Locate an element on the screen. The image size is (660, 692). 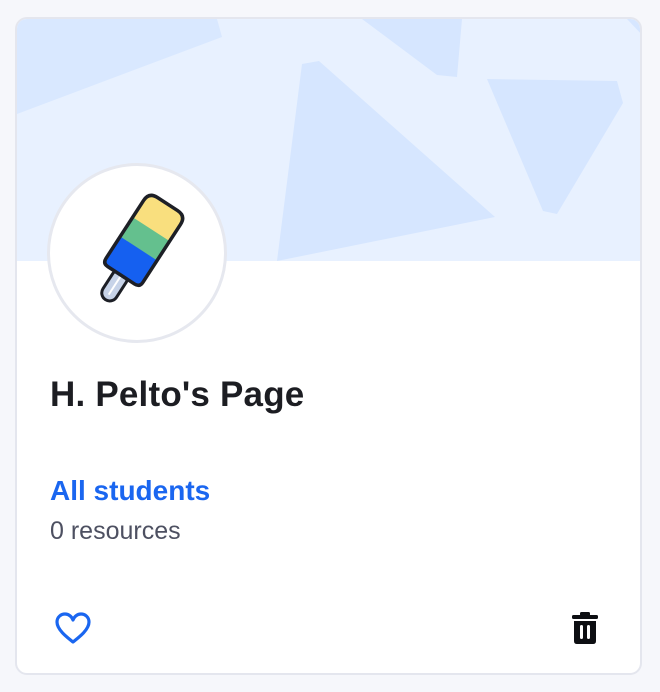
page-title: H. Pelto's Page is located at coordinates (177, 394).